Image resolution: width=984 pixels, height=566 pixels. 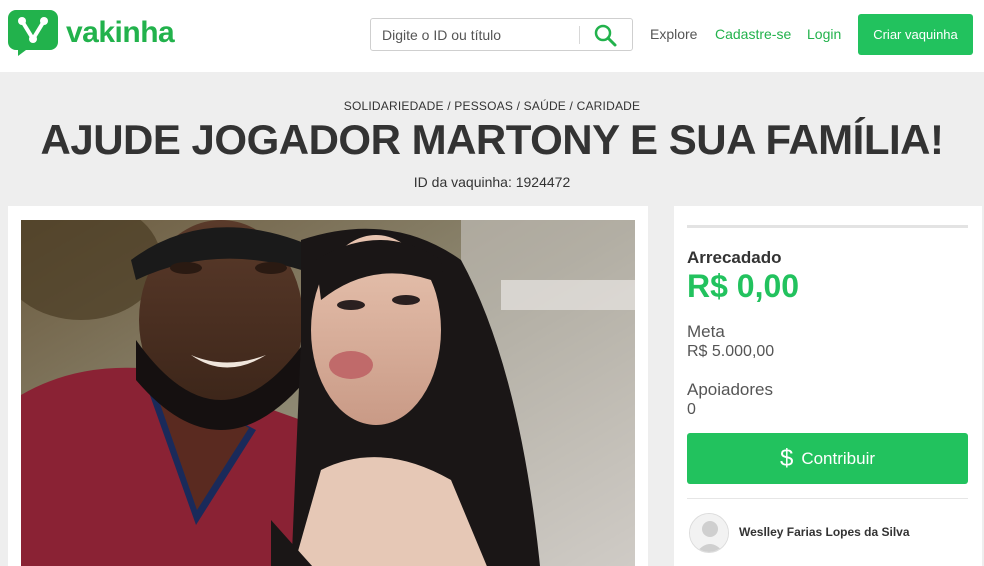 What do you see at coordinates (743, 286) in the screenshot?
I see `raised-value: R$ 0,00` at bounding box center [743, 286].